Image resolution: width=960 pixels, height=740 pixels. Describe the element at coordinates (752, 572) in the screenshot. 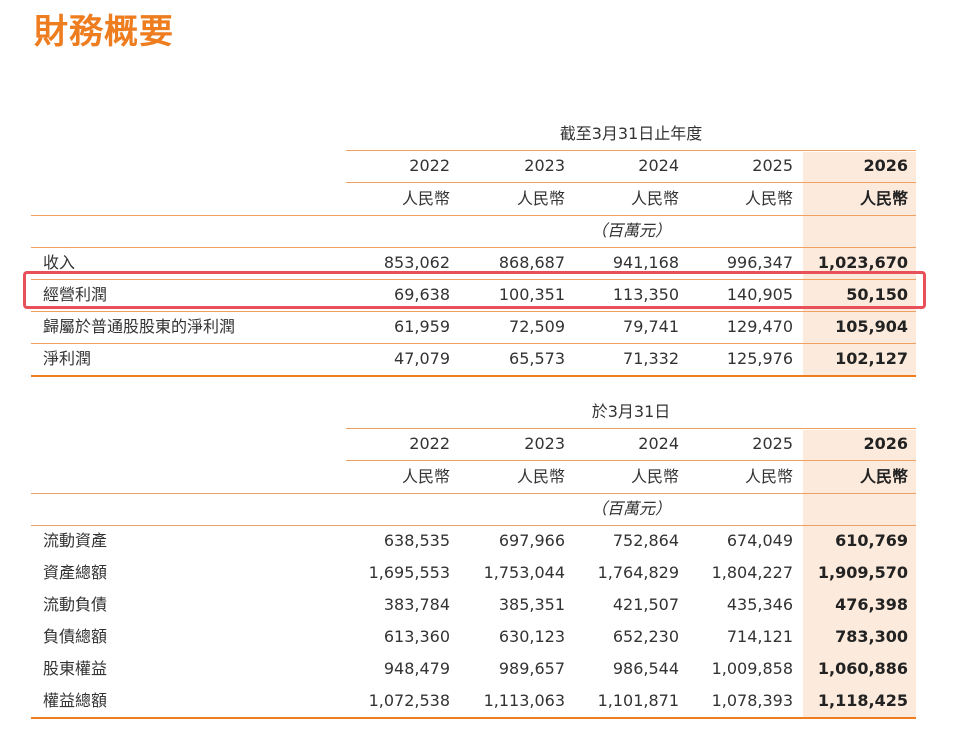

I see `value-cell: 1,804,227` at that location.